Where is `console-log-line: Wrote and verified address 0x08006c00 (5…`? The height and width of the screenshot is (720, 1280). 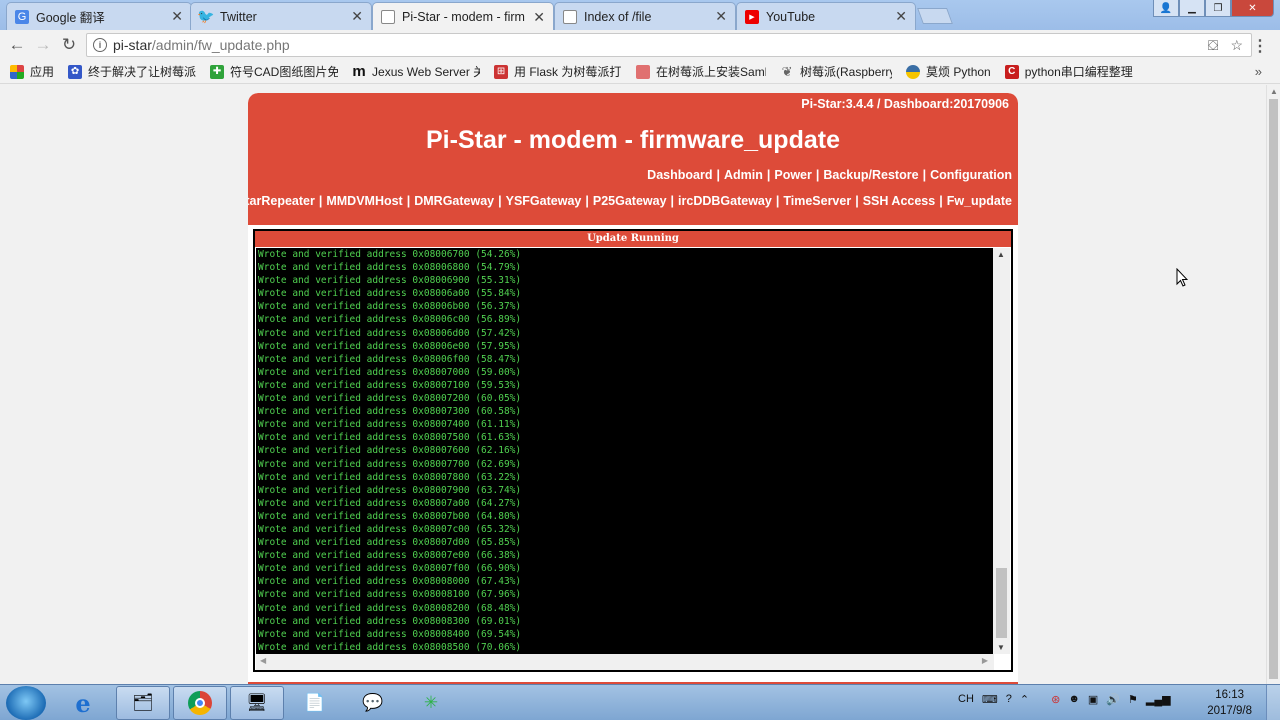 console-log-line: Wrote and verified address 0x08006c00 (5… is located at coordinates (390, 320).